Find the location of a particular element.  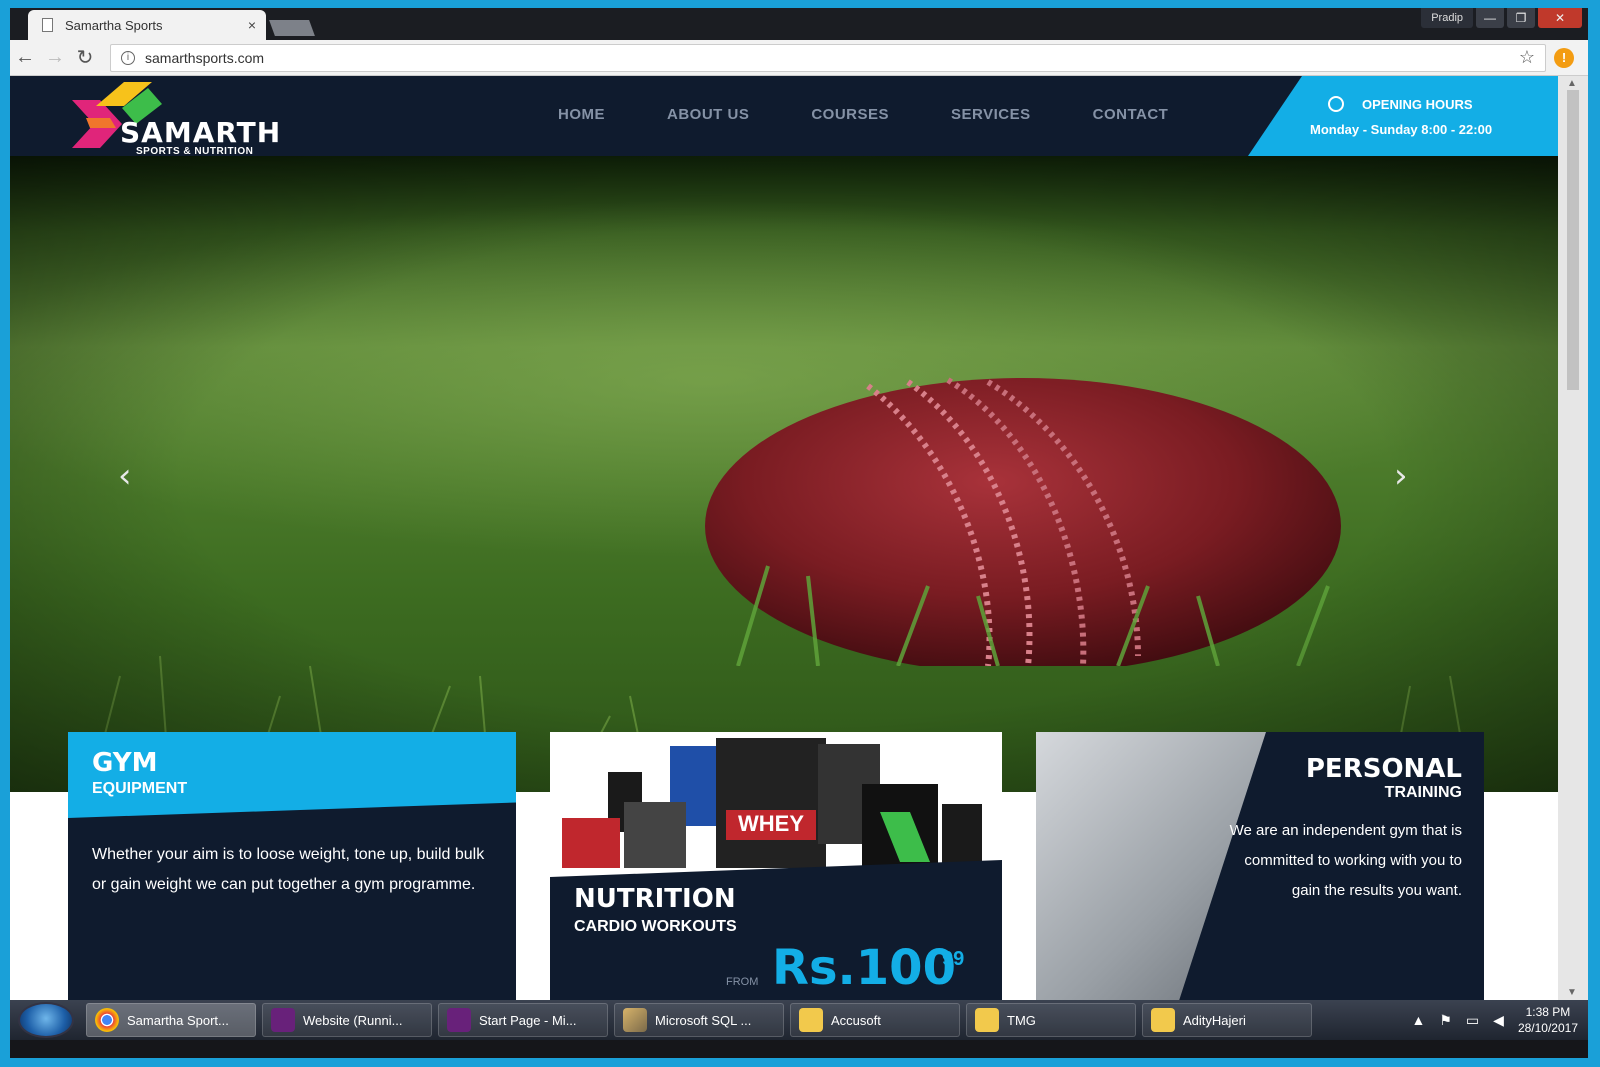

back-icon: ← is located at coordinates (25, 57).